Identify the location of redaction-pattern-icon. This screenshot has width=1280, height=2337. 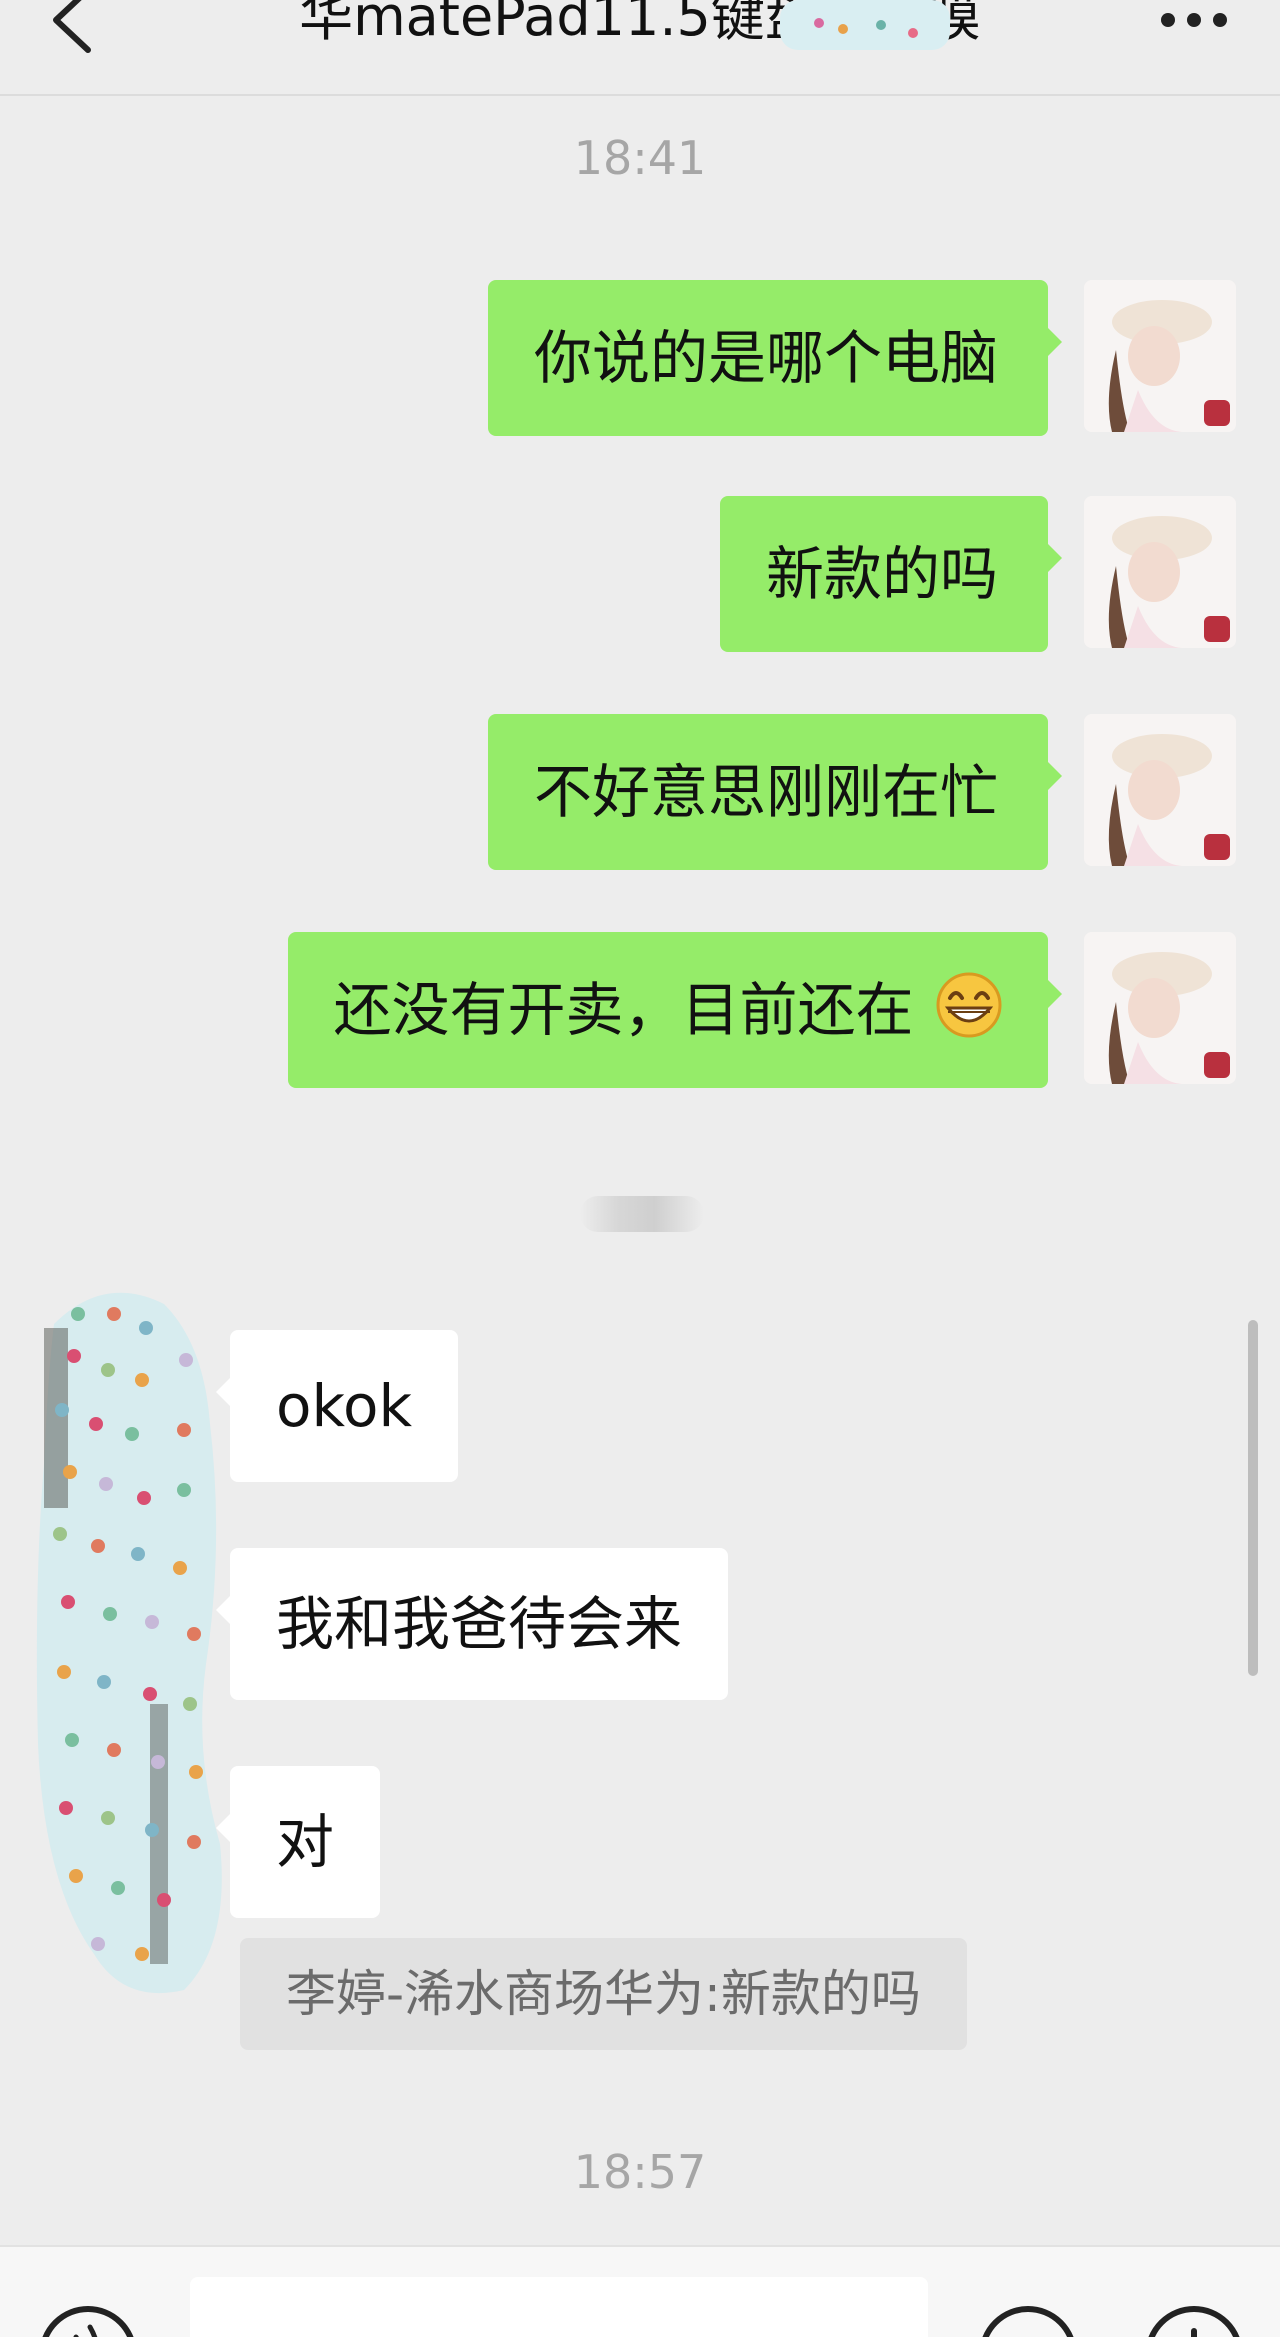
(129, 1643).